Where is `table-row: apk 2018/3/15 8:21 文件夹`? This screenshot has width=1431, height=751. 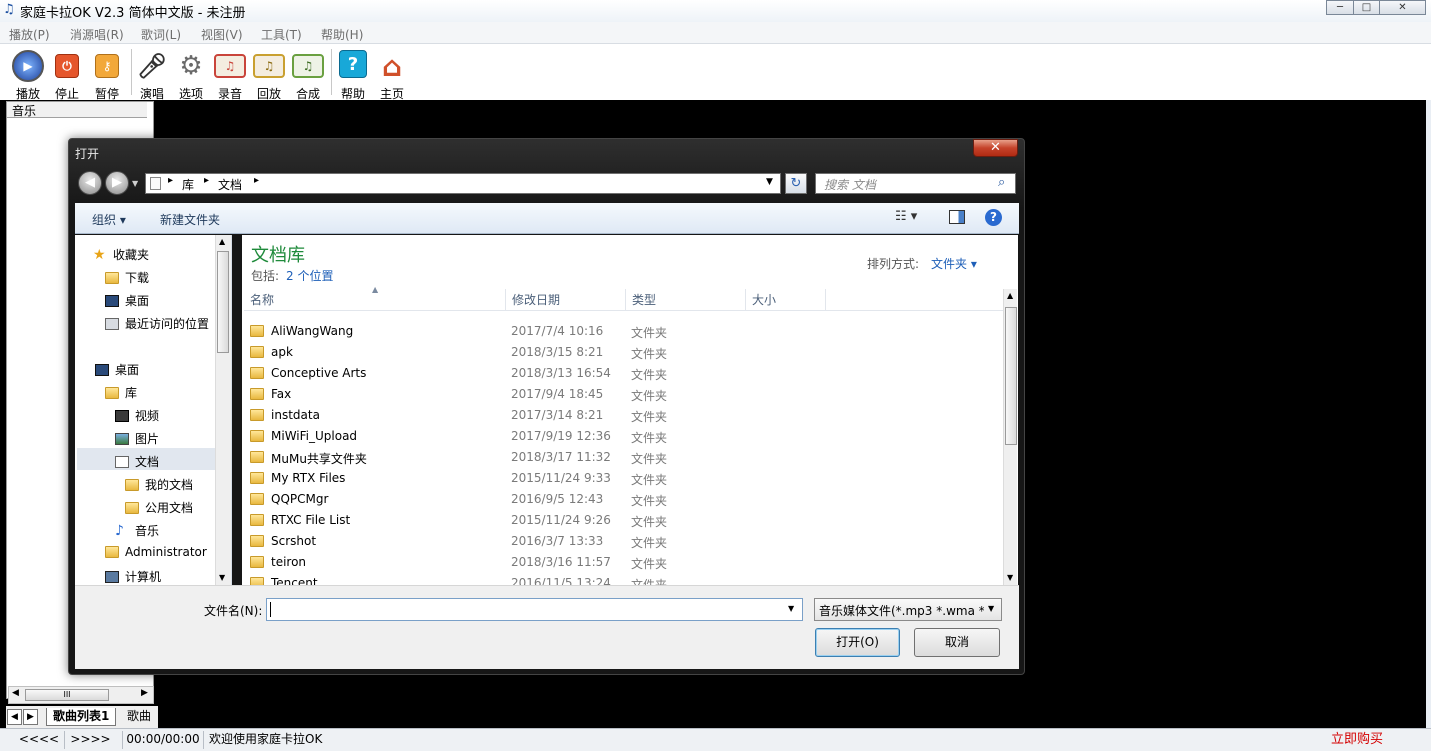 table-row: apk 2018/3/15 8:21 文件夹 is located at coordinates (622, 352).